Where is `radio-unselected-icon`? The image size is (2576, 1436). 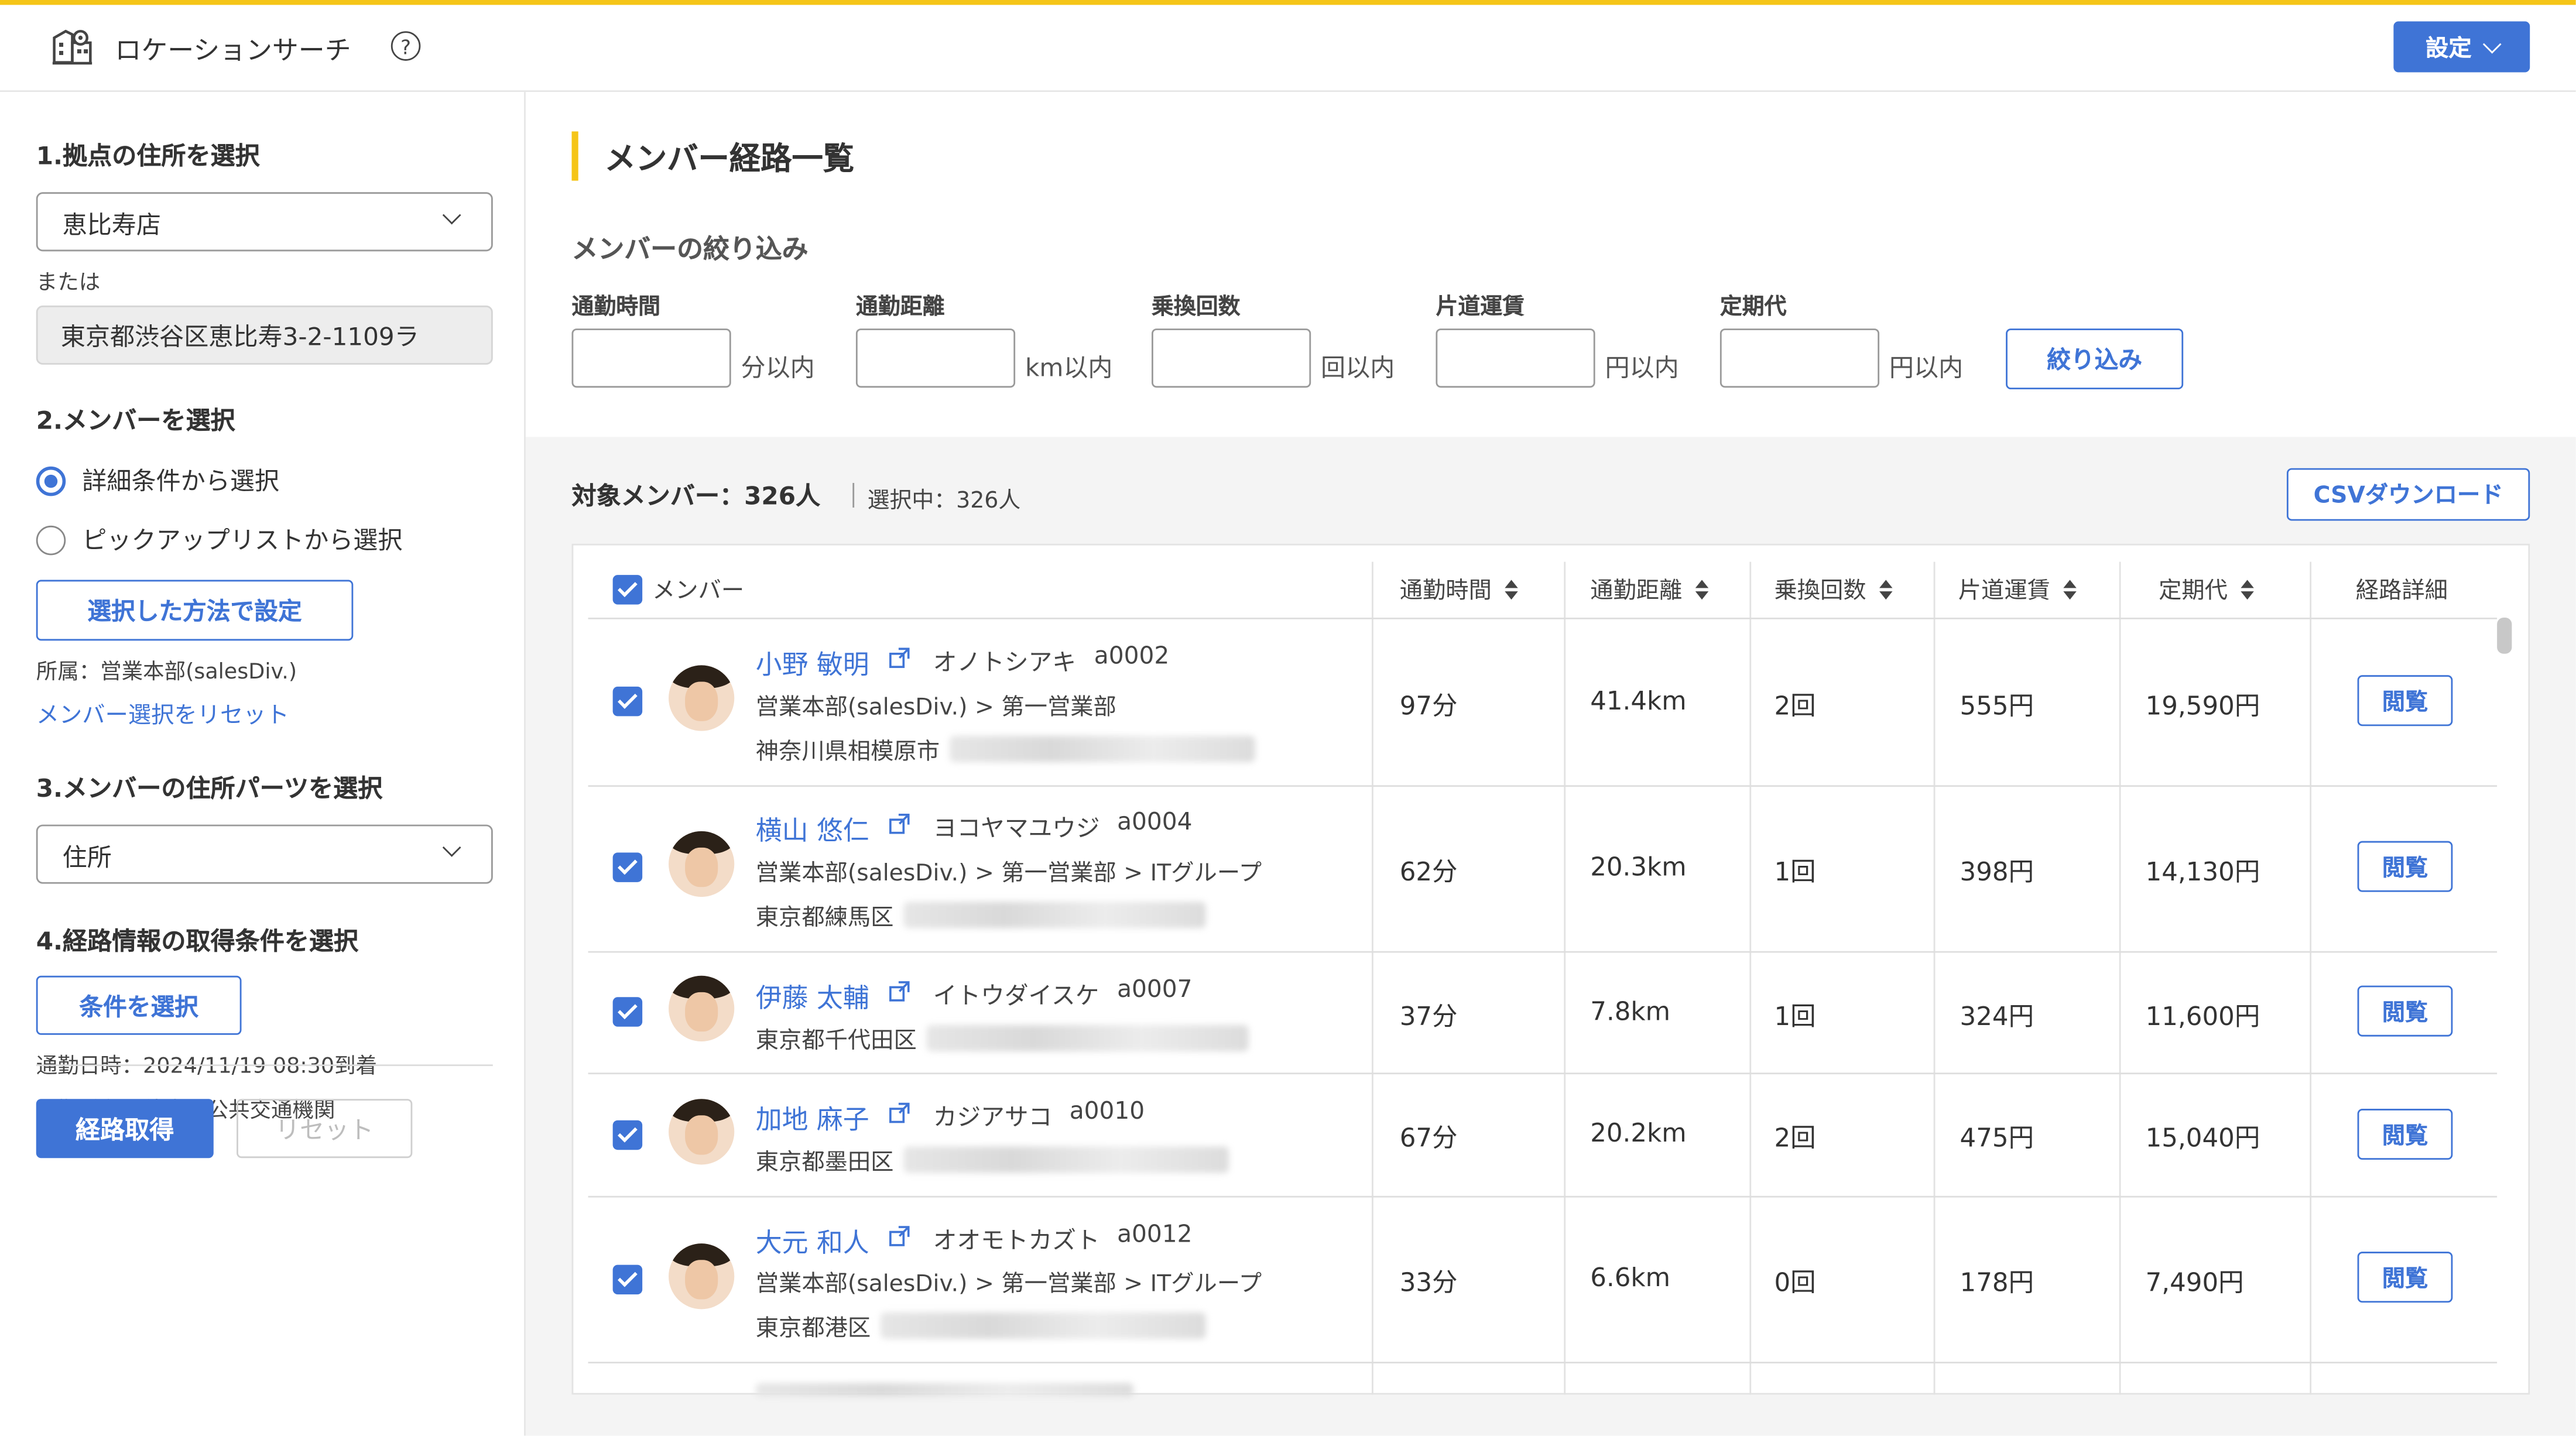 radio-unselected-icon is located at coordinates (51, 540).